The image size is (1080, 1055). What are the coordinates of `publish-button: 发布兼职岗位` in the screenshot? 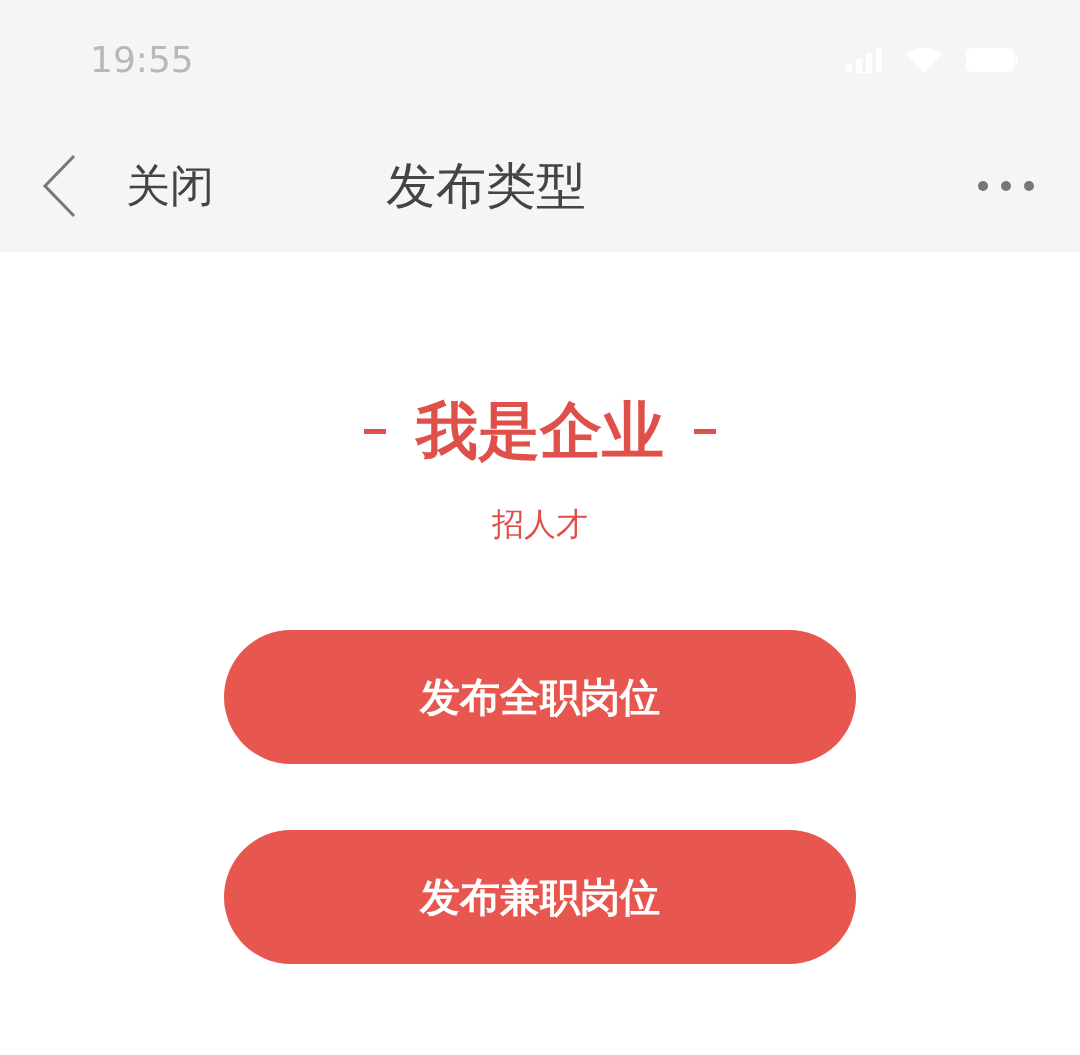 It's located at (540, 897).